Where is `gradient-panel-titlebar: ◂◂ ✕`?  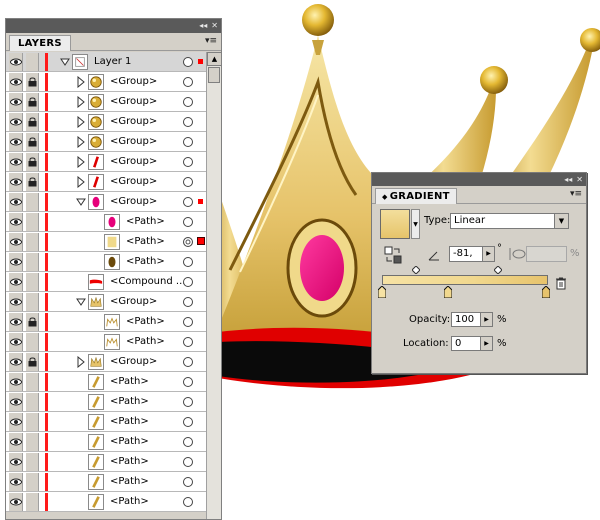
gradient-panel-titlebar: ◂◂ ✕ is located at coordinates (479, 179).